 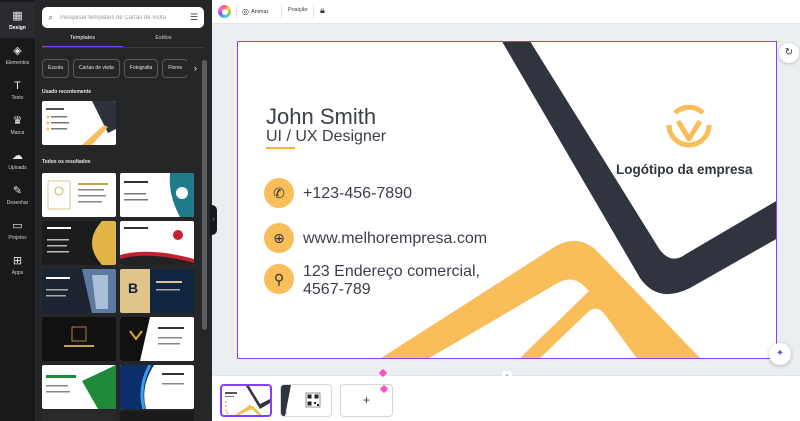 What do you see at coordinates (17, 132) in the screenshot?
I see `rail-item-label: Marca` at bounding box center [17, 132].